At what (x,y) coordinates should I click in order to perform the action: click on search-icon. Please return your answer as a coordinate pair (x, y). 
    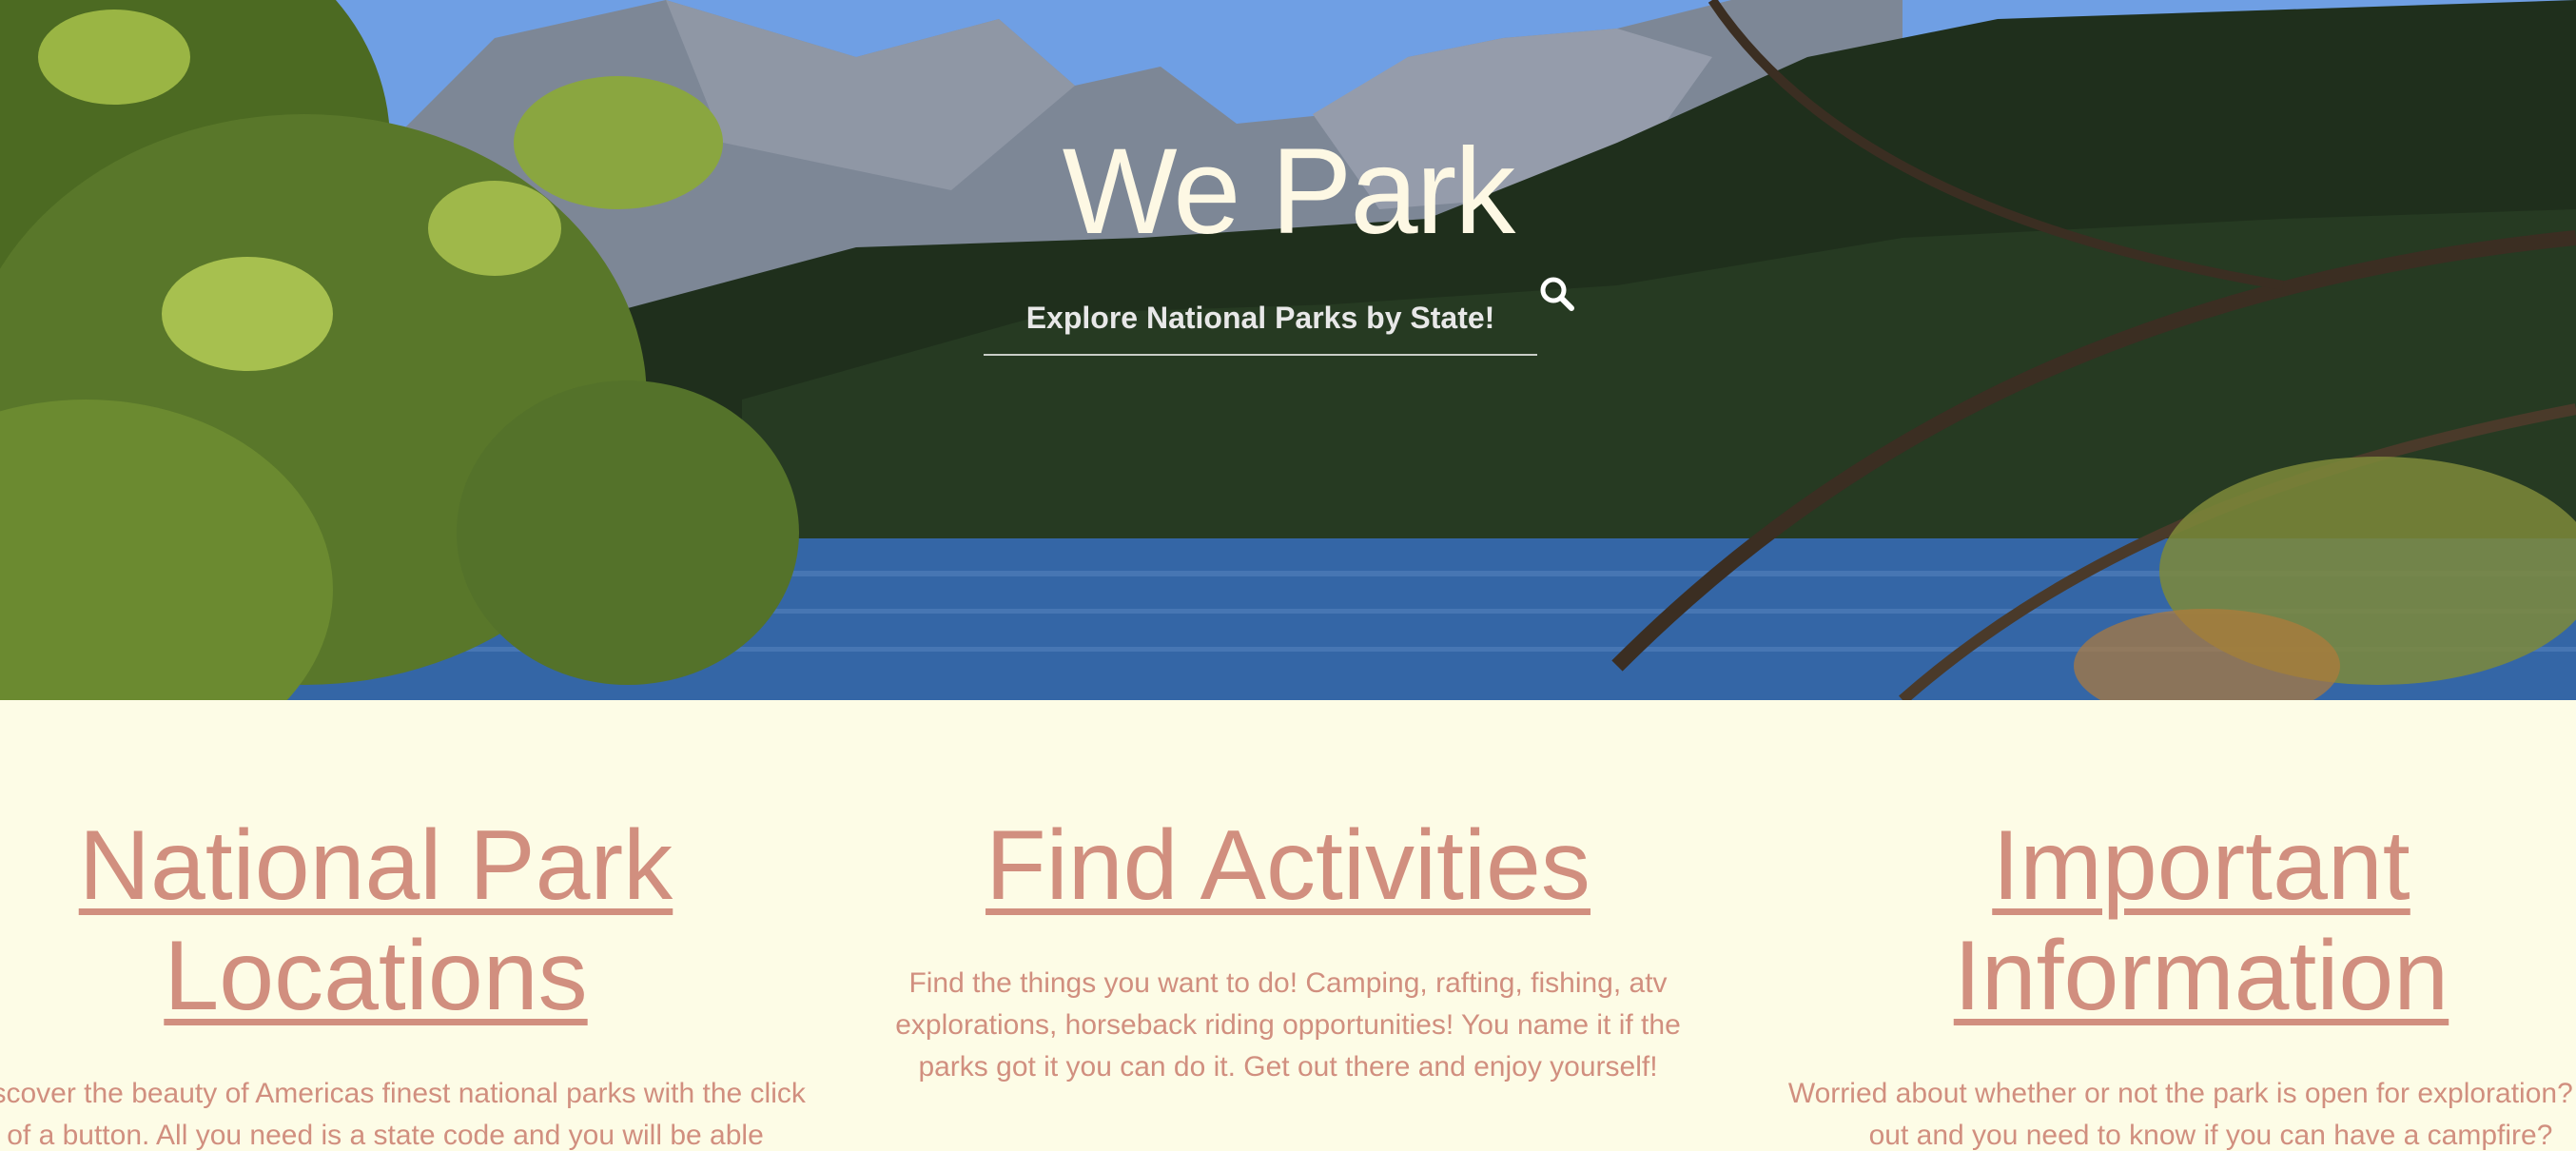
    Looking at the image, I should click on (1557, 294).